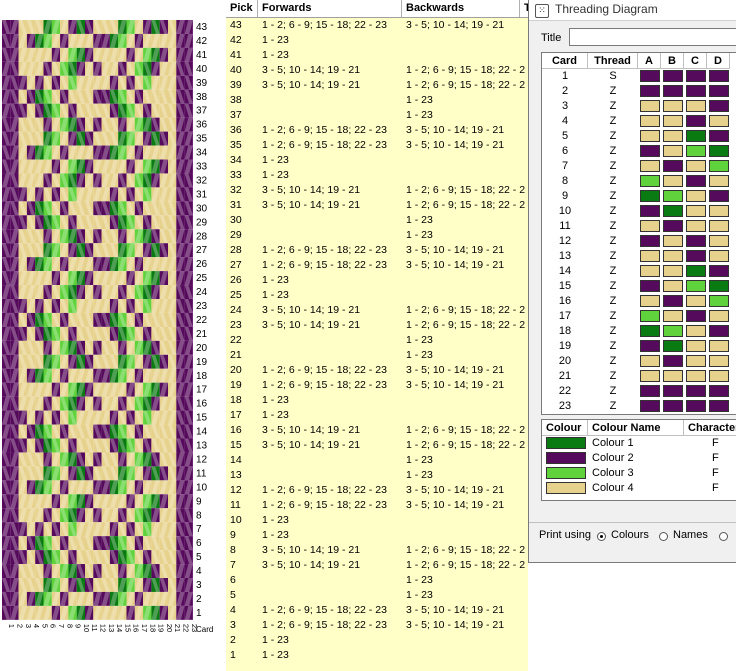  What do you see at coordinates (639, 256) in the screenshot?
I see `card-row: 13 Z` at bounding box center [639, 256].